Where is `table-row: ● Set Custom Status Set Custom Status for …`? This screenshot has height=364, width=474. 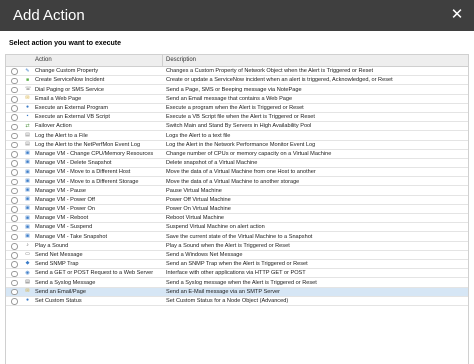 table-row: ● Set Custom Status Set Custom Status for … is located at coordinates (237, 301).